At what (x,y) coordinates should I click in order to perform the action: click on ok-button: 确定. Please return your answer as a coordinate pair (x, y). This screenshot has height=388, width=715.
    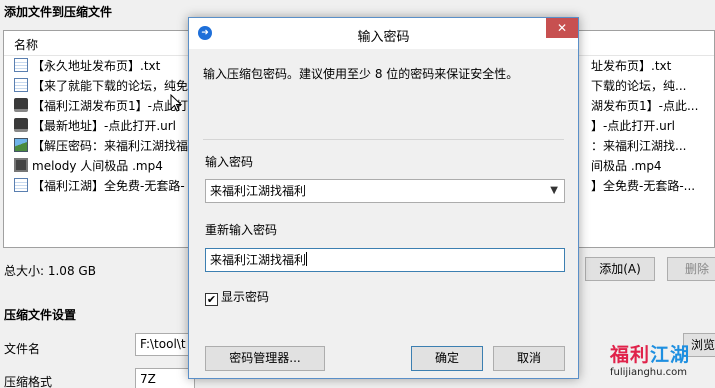
    Looking at the image, I should click on (447, 358).